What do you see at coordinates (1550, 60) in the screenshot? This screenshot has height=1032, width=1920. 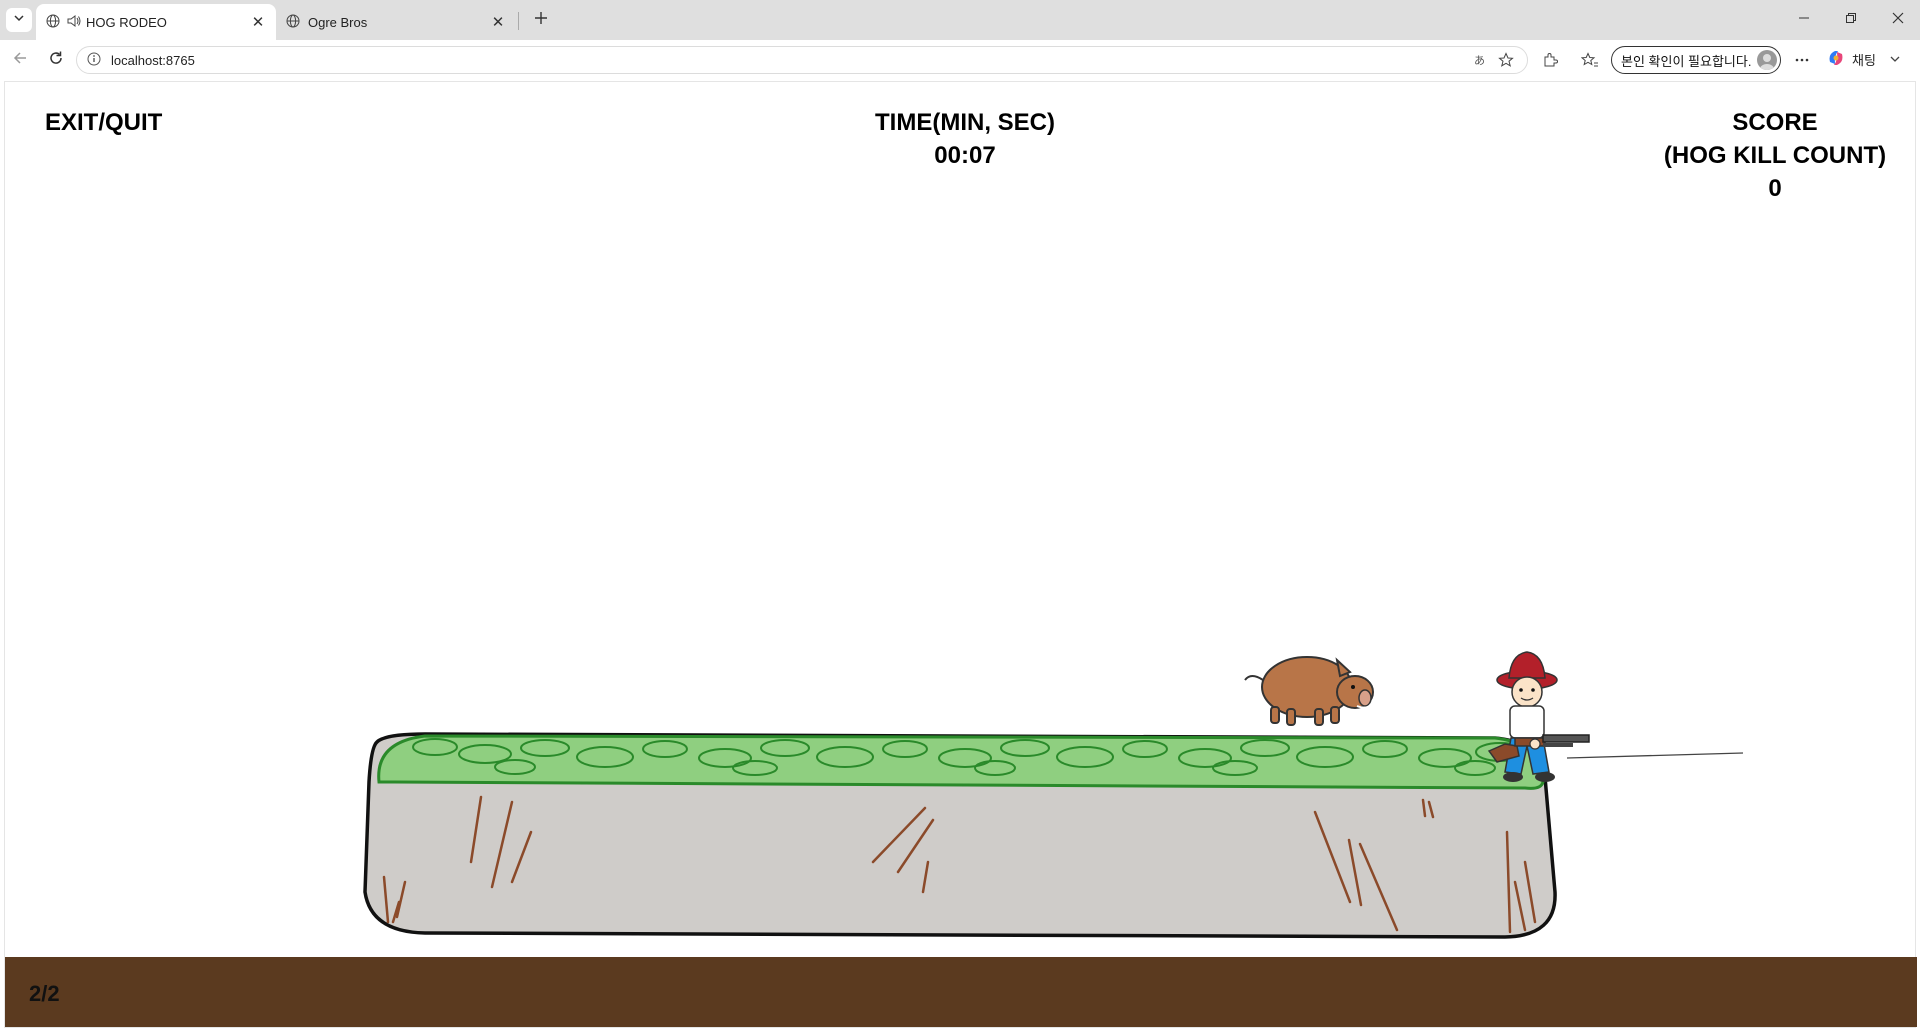 I see `extensions-icon` at bounding box center [1550, 60].